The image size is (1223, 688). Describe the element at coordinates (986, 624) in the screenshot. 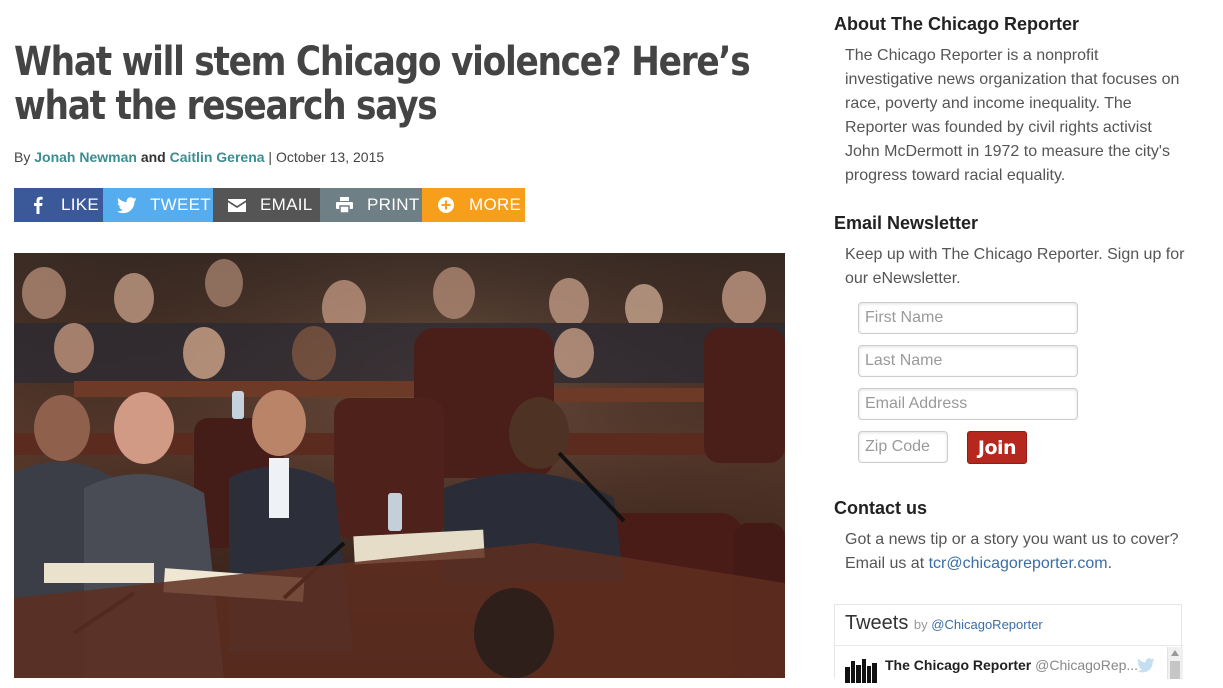

I see `tweets-handle-link: @ChicagoReporter` at that location.